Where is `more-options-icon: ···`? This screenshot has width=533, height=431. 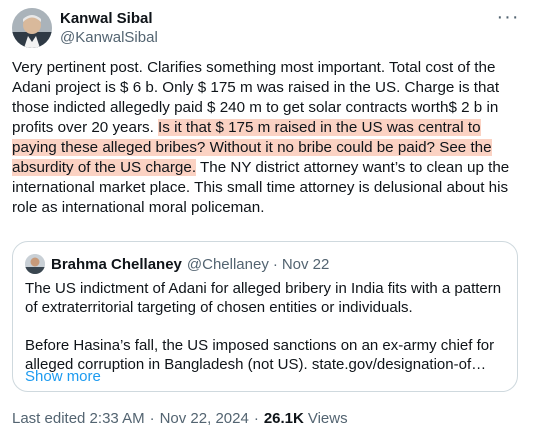 more-options-icon: ··· is located at coordinates (508, 17).